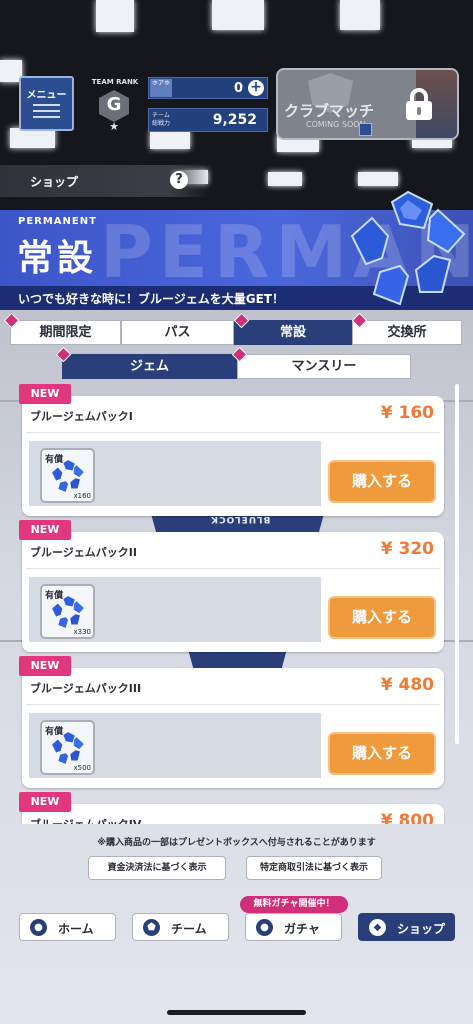  I want to click on product-price: ¥ 160, so click(407, 413).